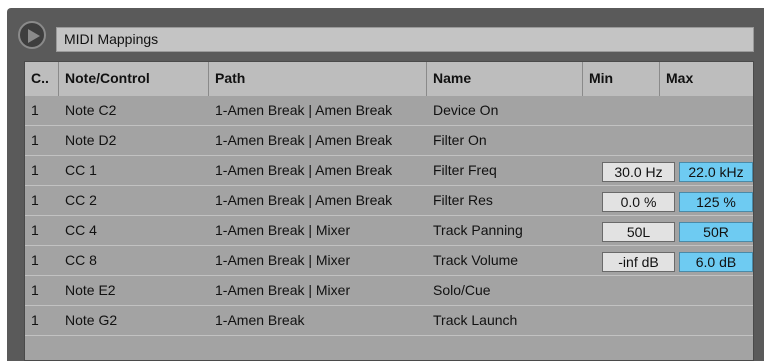  What do you see at coordinates (91, 320) in the screenshot?
I see `cell-note-control: Note G2` at bounding box center [91, 320].